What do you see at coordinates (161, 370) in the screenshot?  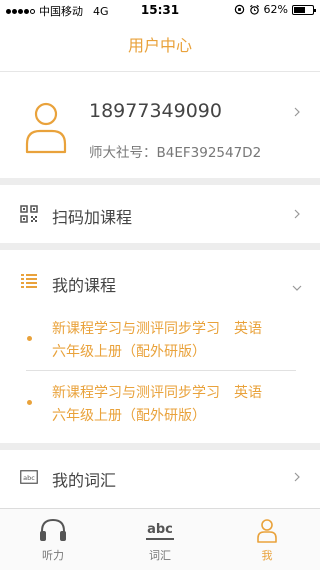 I see `course-separator` at bounding box center [161, 370].